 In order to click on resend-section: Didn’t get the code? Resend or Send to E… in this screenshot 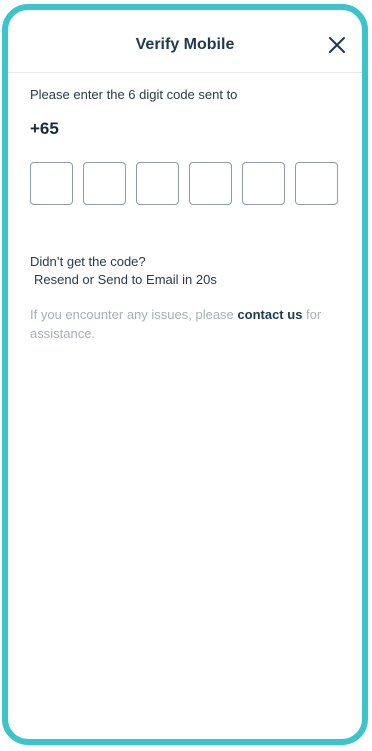, I will do `click(188, 271)`.